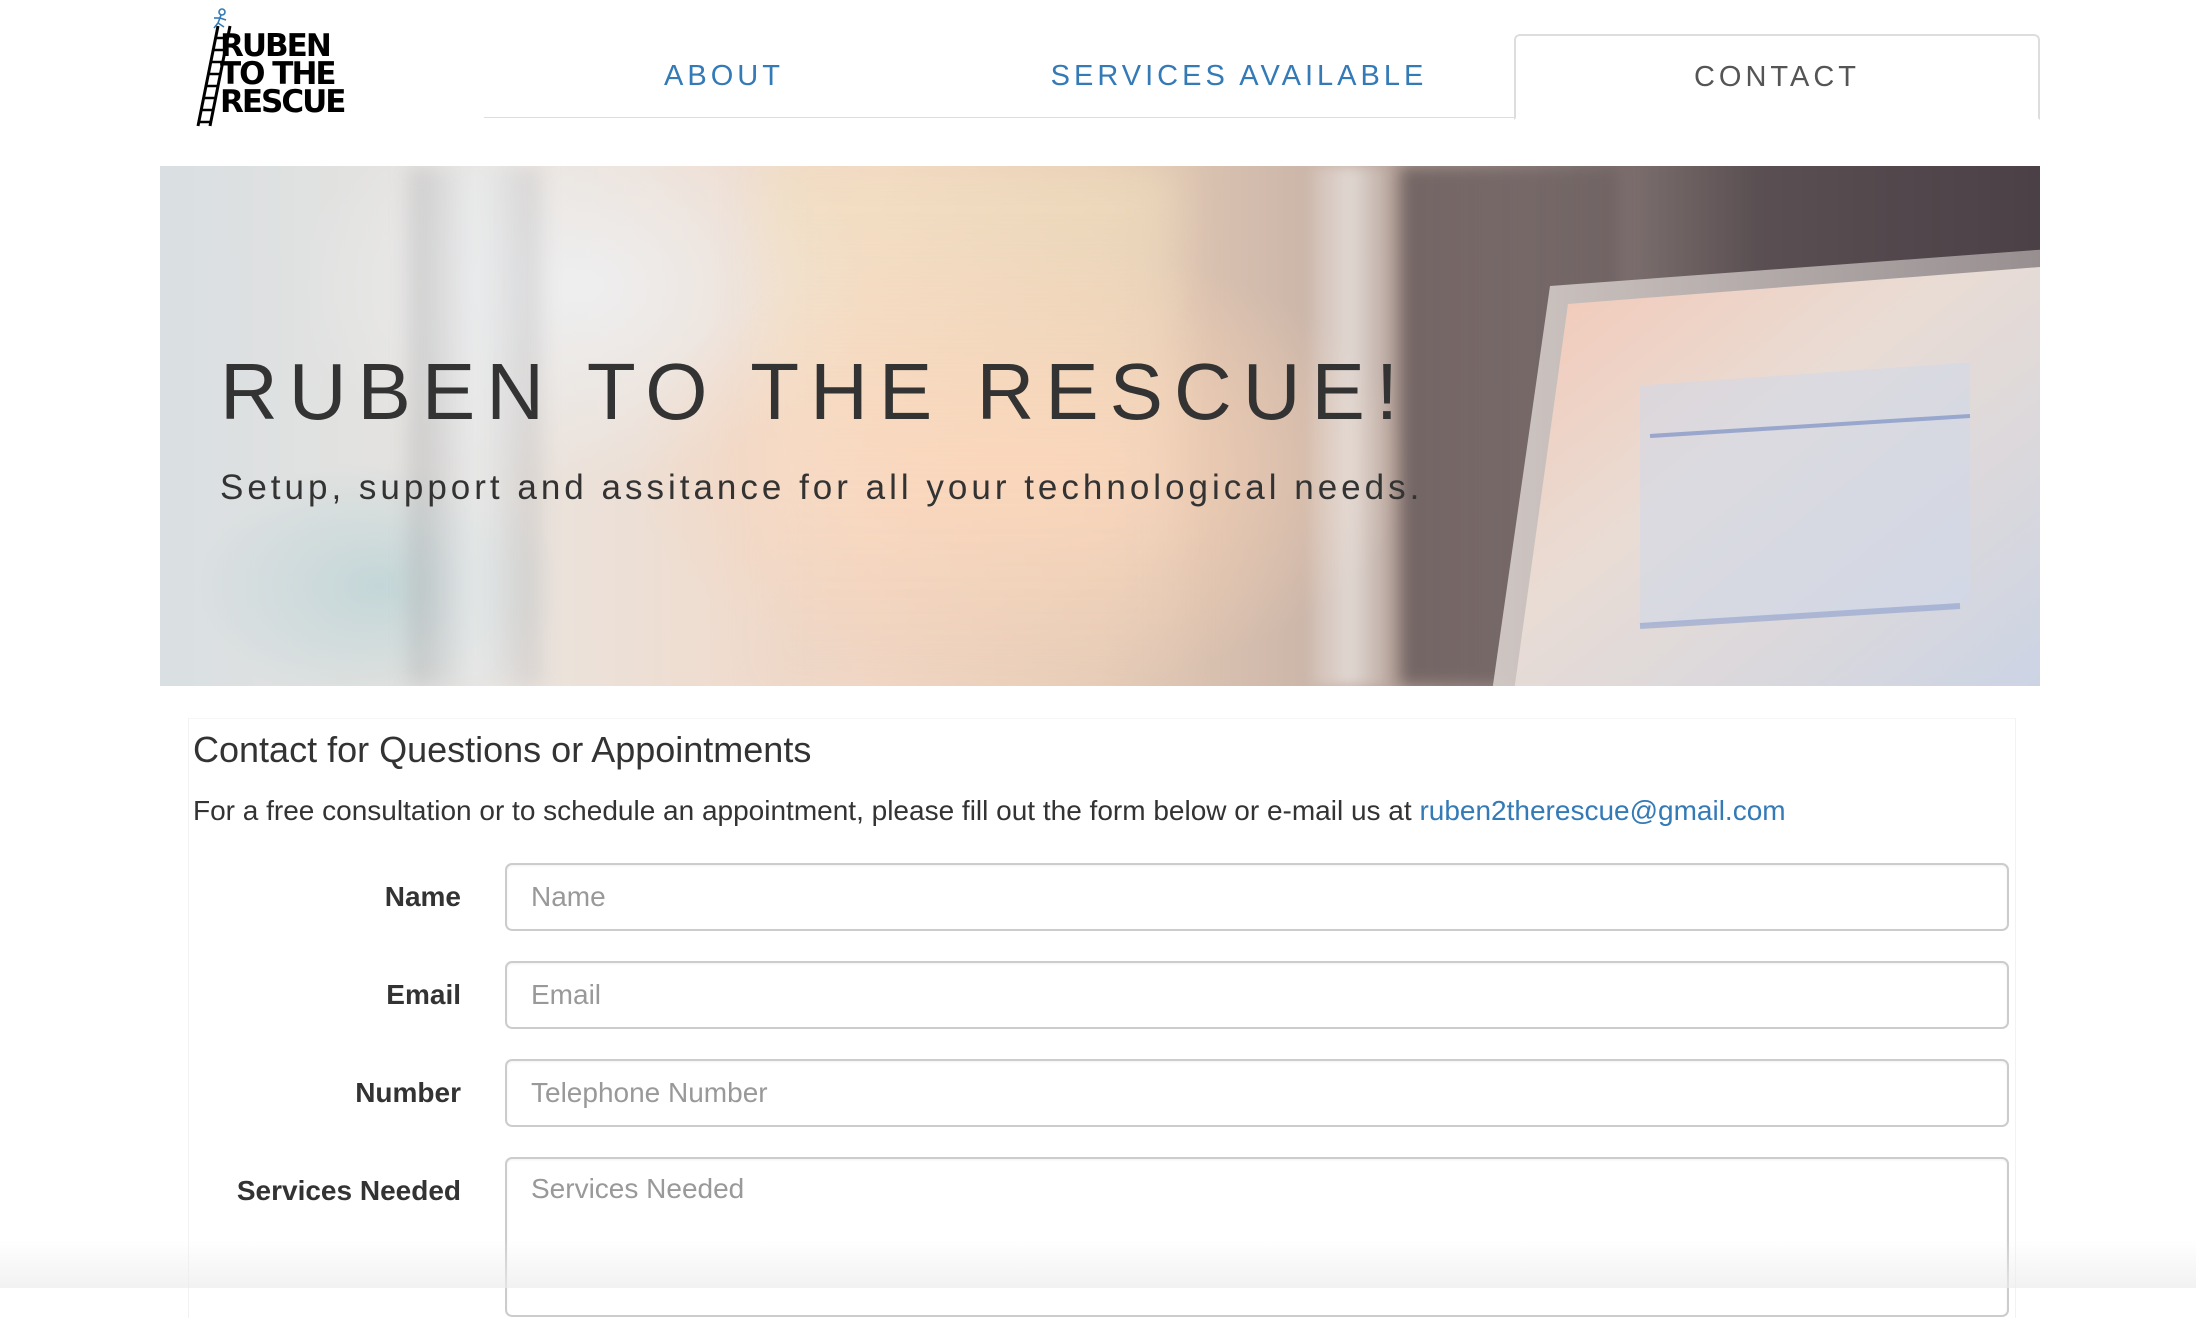 This screenshot has height=1318, width=2196. What do you see at coordinates (724, 76) in the screenshot?
I see `nav-tab-about: ABOUT` at bounding box center [724, 76].